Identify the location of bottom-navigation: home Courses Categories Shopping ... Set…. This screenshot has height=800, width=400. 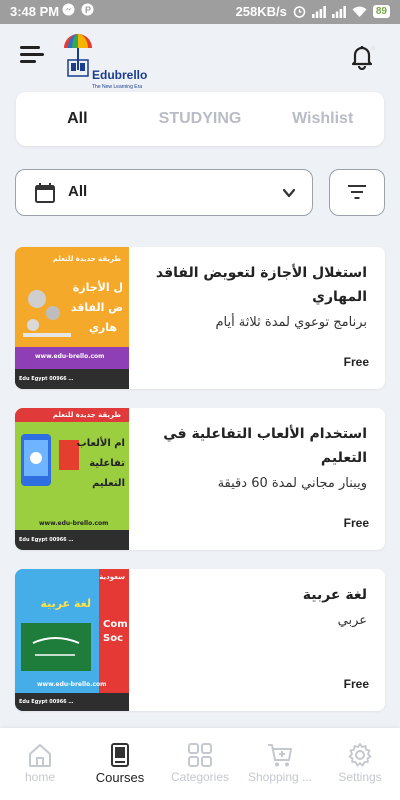
(200, 764).